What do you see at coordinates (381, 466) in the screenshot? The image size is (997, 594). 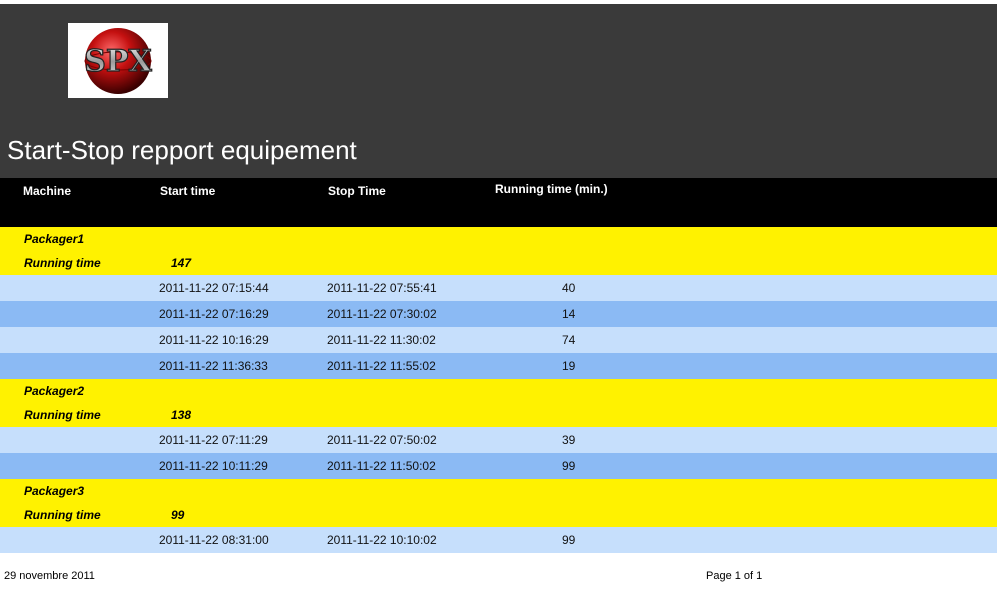 I see `stop-time-cell: 2011-11-22 11:50:02` at bounding box center [381, 466].